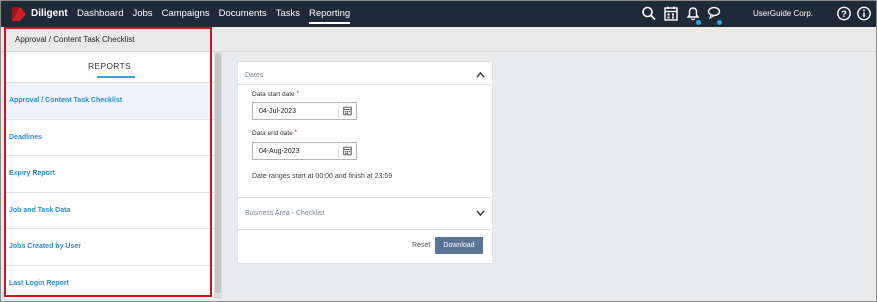  What do you see at coordinates (109, 137) in the screenshot?
I see `report-item-deadlines: Deadlines` at bounding box center [109, 137].